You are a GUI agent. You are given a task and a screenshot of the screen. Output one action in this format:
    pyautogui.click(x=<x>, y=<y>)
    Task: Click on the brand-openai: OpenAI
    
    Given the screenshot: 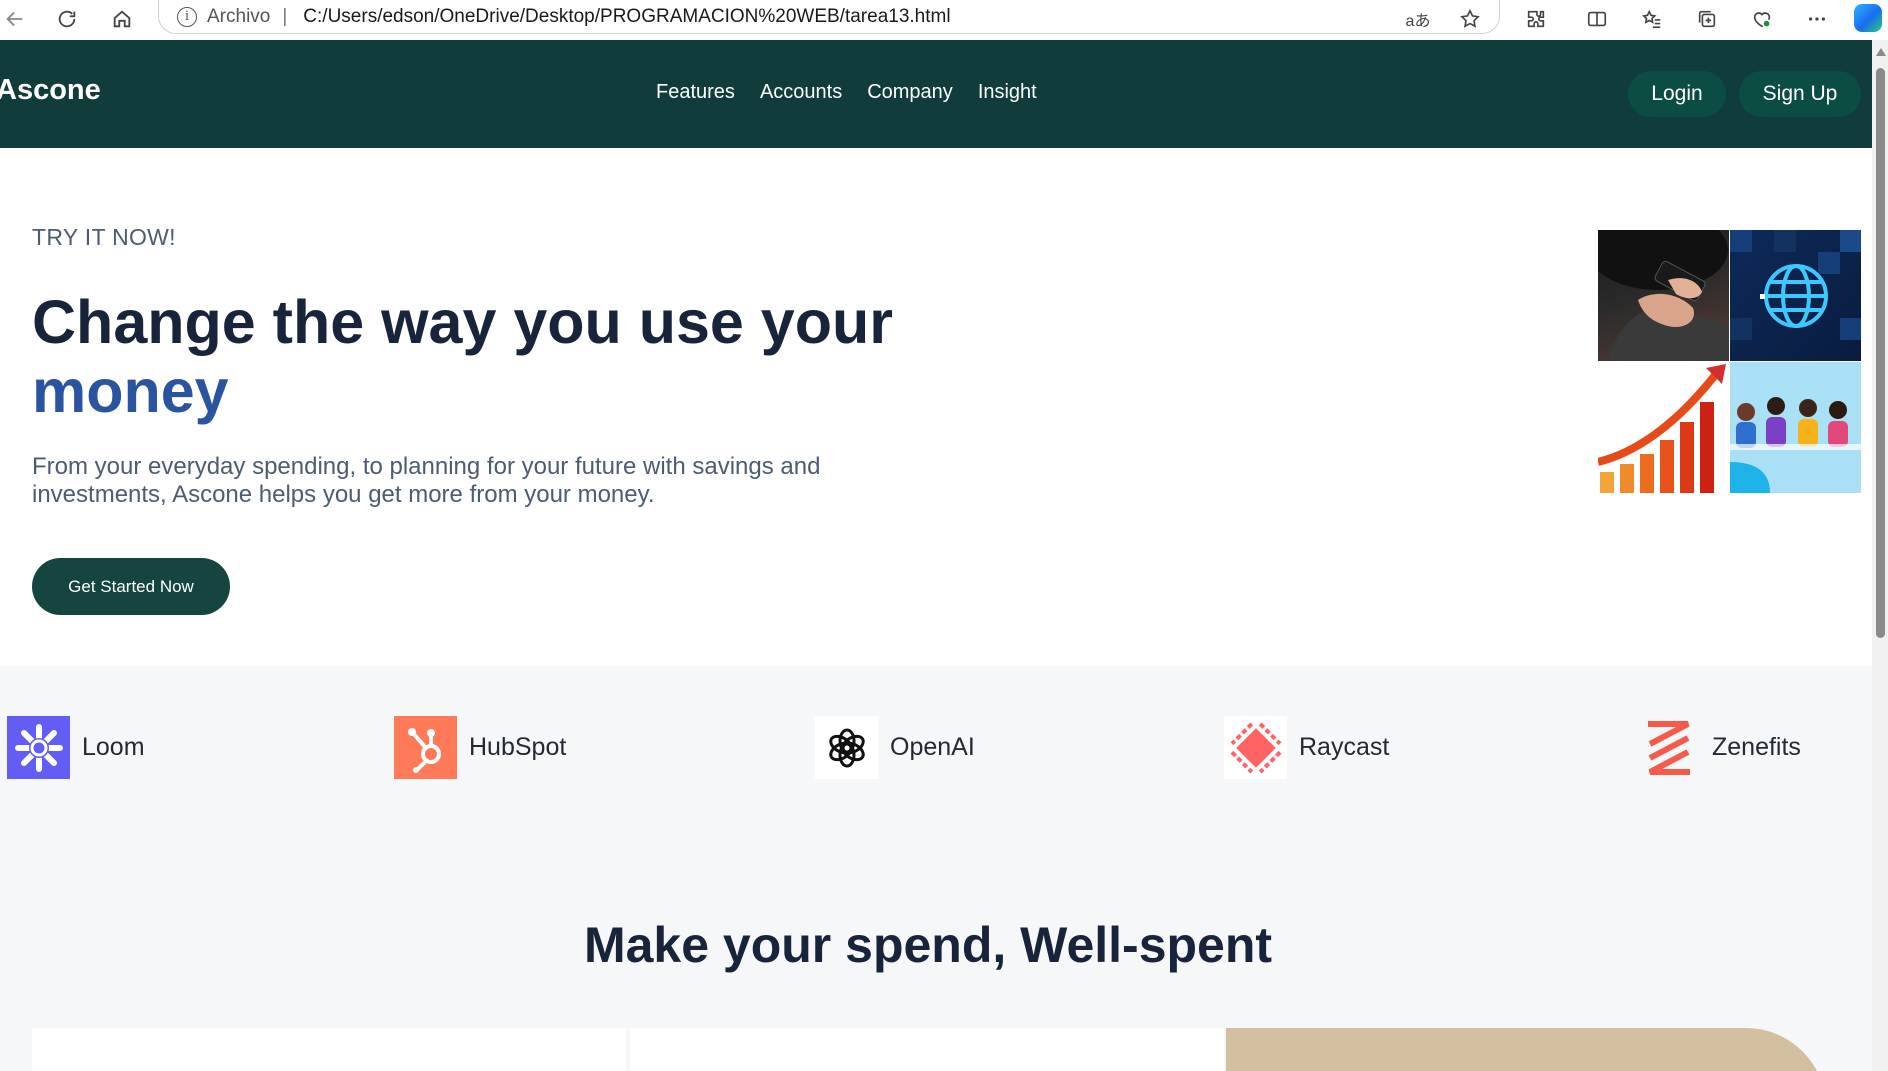 What is the action you would take?
    pyautogui.click(x=895, y=747)
    